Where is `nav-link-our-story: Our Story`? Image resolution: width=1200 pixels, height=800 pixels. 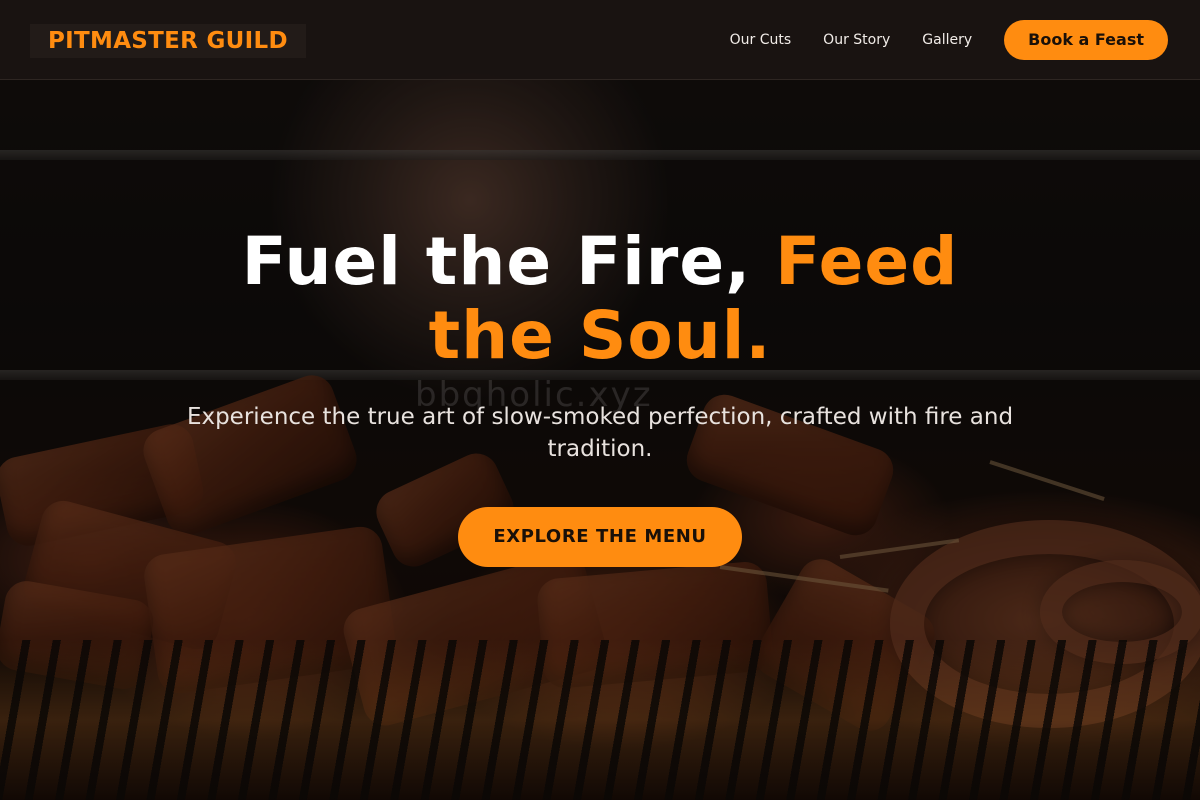 nav-link-our-story: Our Story is located at coordinates (856, 40).